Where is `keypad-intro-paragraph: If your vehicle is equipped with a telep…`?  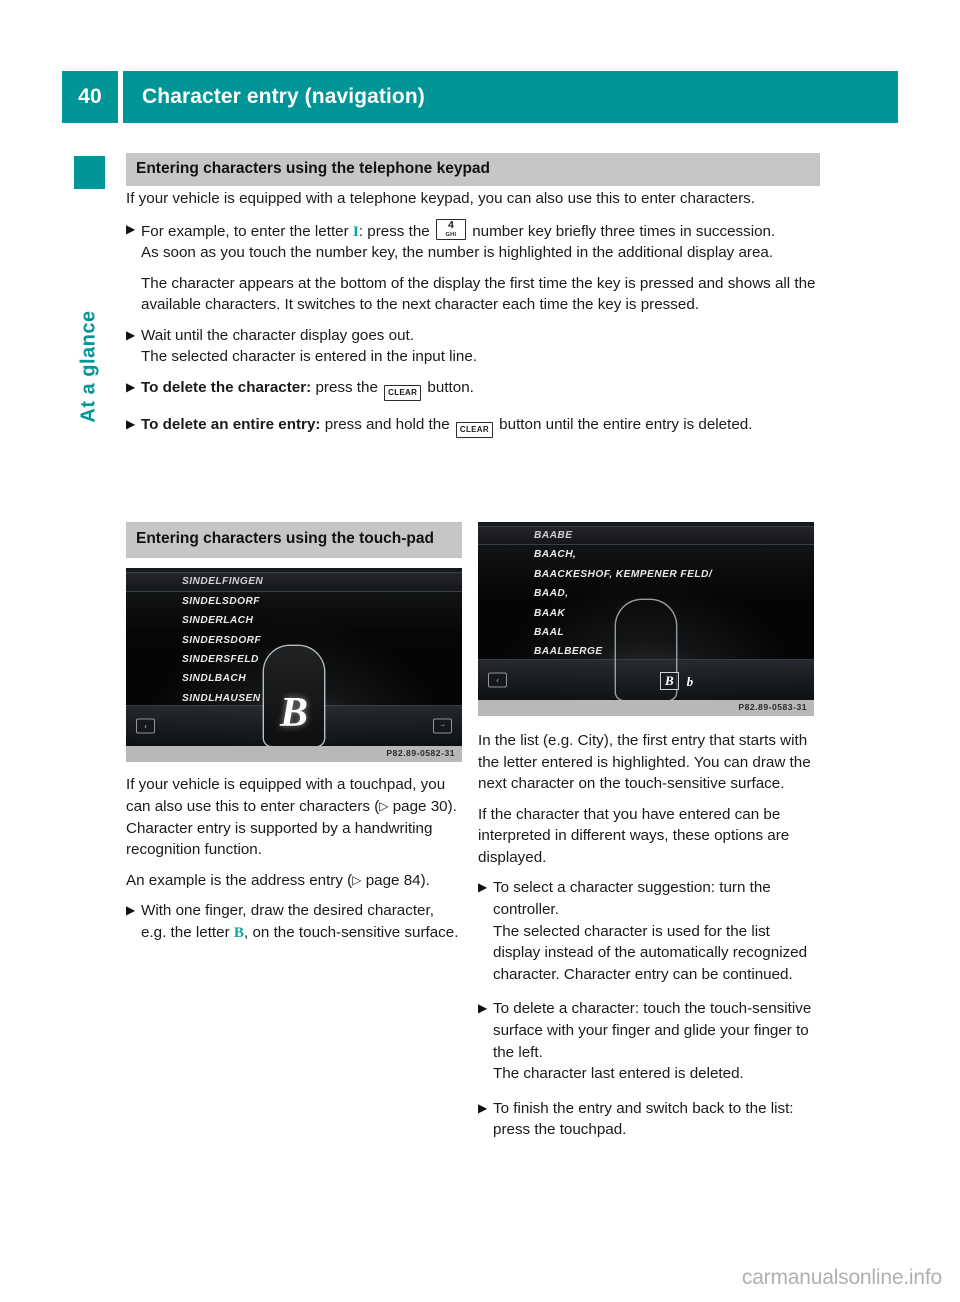 keypad-intro-paragraph: If your vehicle is equipped with a telep… is located at coordinates (440, 198).